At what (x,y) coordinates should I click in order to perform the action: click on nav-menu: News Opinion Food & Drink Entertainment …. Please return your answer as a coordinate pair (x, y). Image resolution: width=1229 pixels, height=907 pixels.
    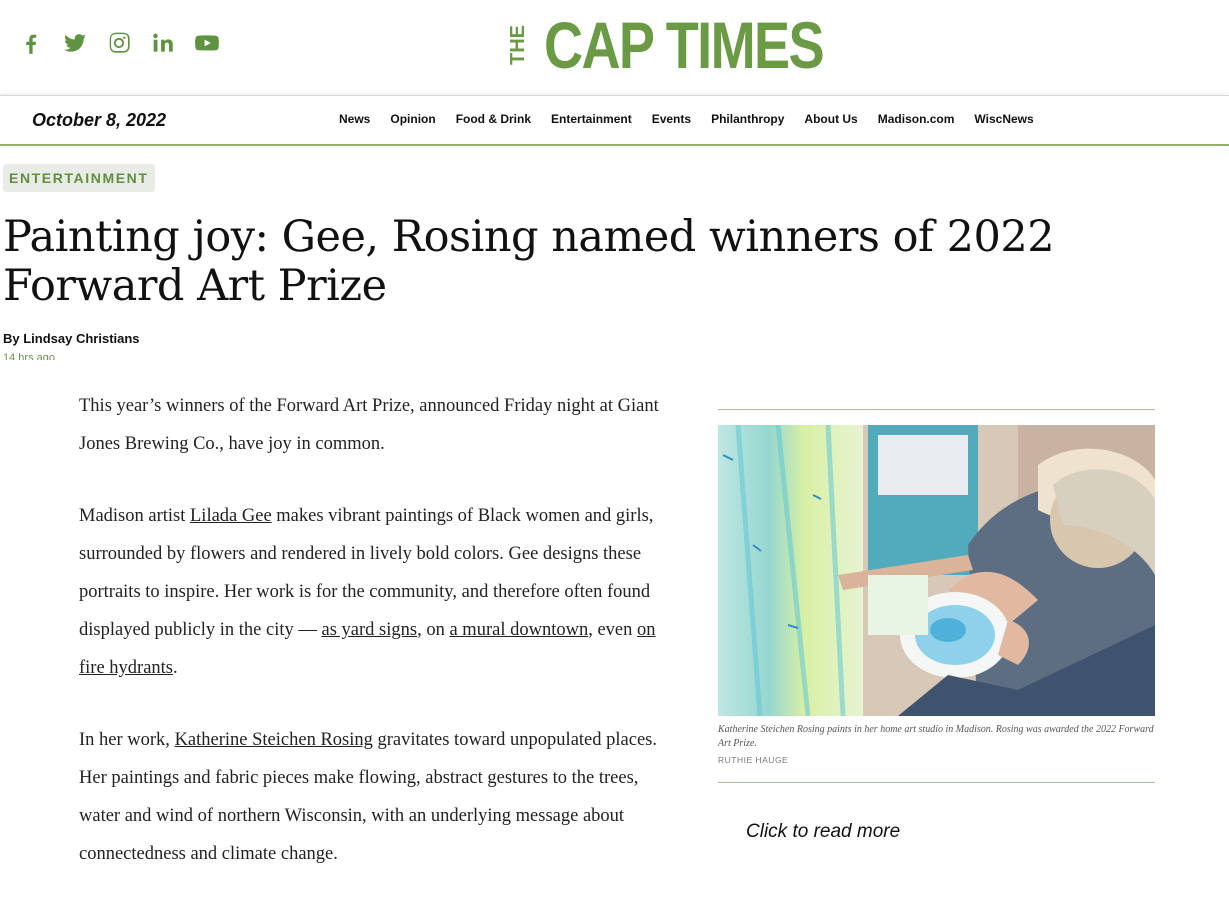
    Looking at the image, I should click on (696, 119).